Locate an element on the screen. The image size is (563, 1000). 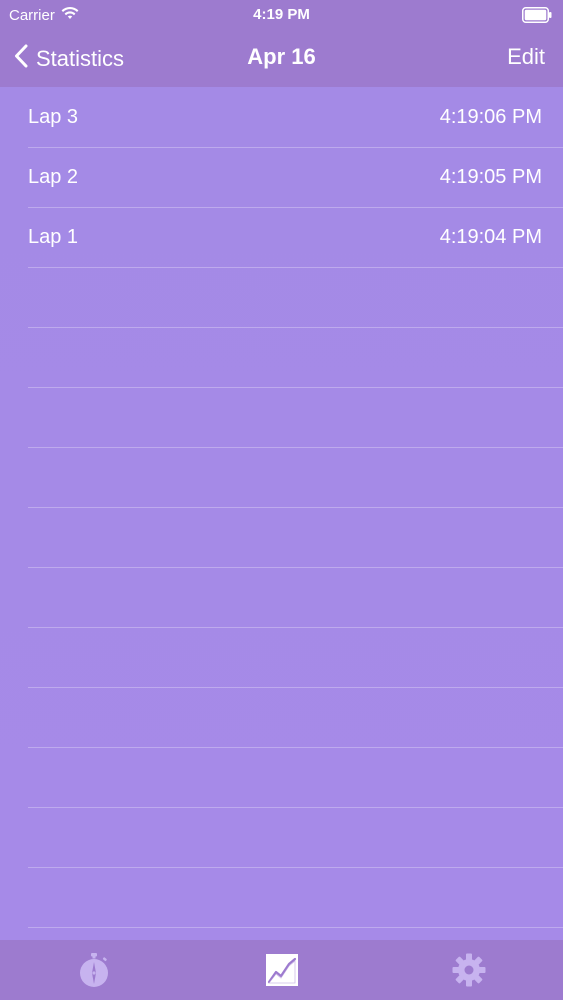
lap-time: 4:19:04 PM is located at coordinates (490, 237).